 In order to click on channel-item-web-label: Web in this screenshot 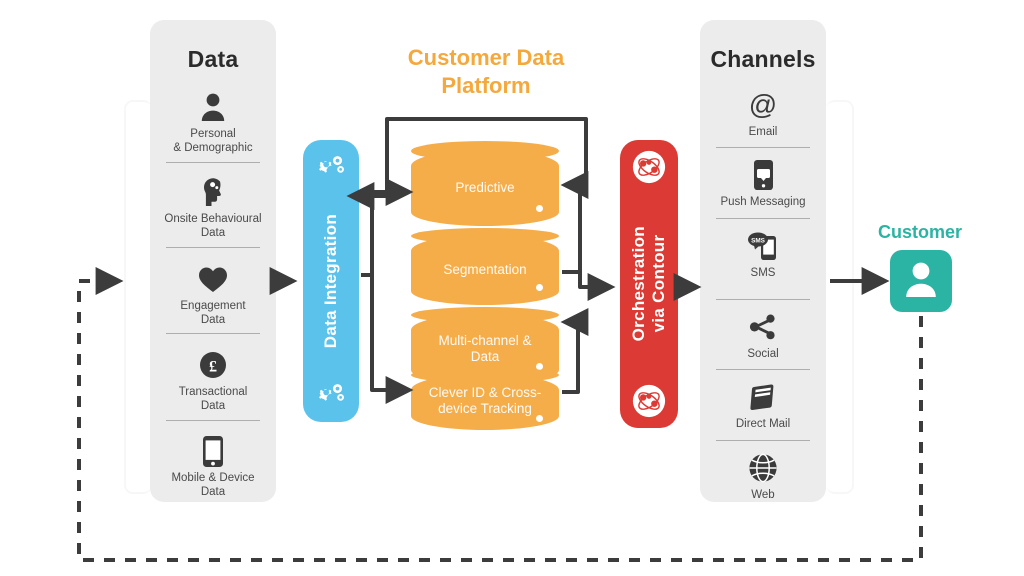, I will do `click(763, 495)`.